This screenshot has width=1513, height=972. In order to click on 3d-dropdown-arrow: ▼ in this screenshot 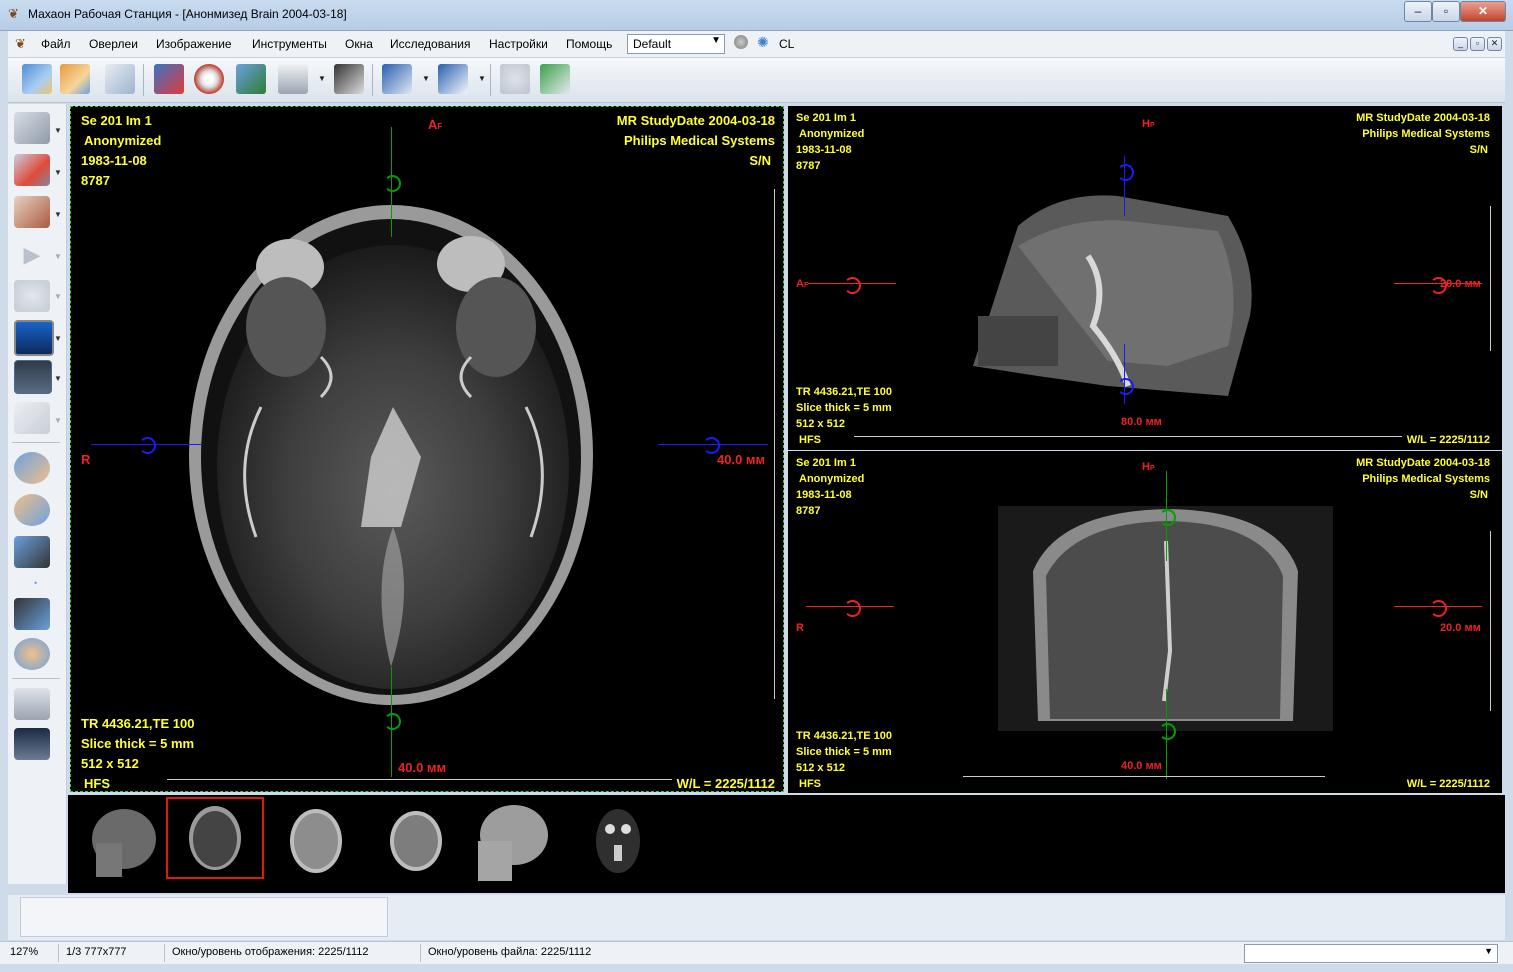, I will do `click(58, 296)`.